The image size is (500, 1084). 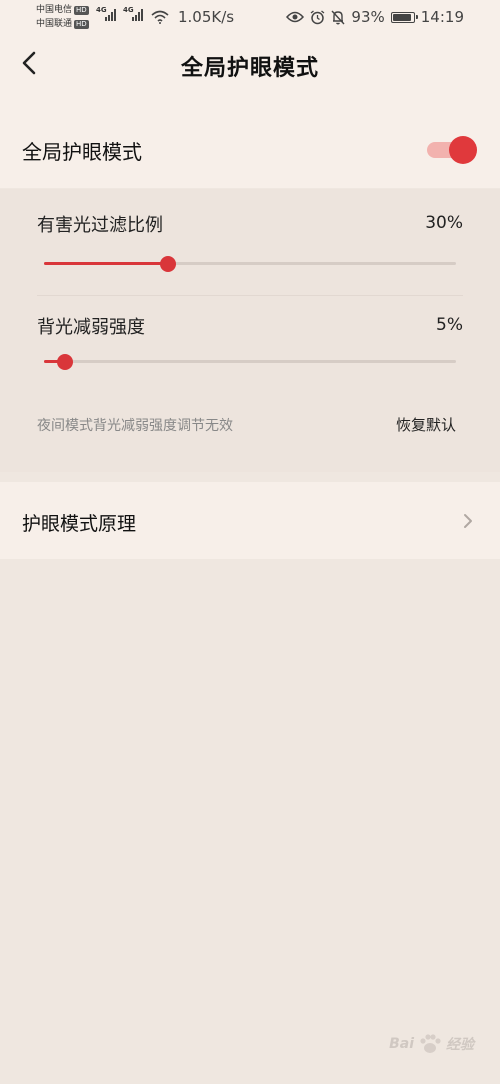 What do you see at coordinates (444, 223) in the screenshot?
I see `filter-value: 30%` at bounding box center [444, 223].